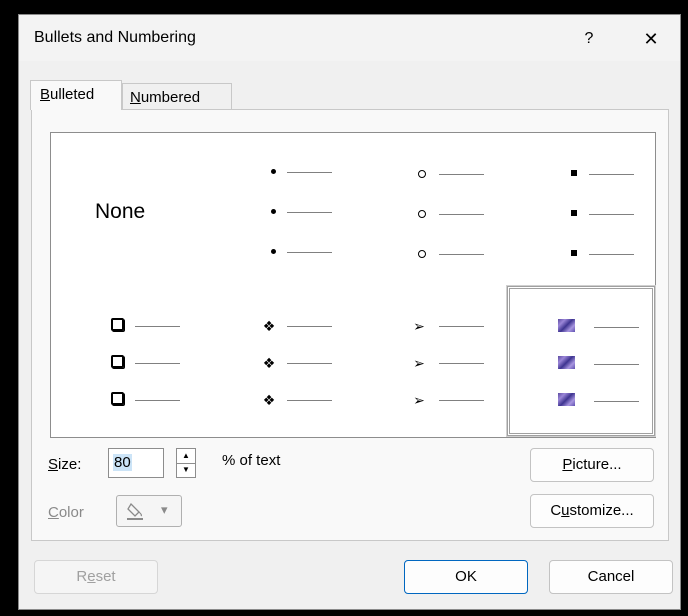  Describe the element at coordinates (186, 456) in the screenshot. I see `spin-up-icon: ▲` at that location.